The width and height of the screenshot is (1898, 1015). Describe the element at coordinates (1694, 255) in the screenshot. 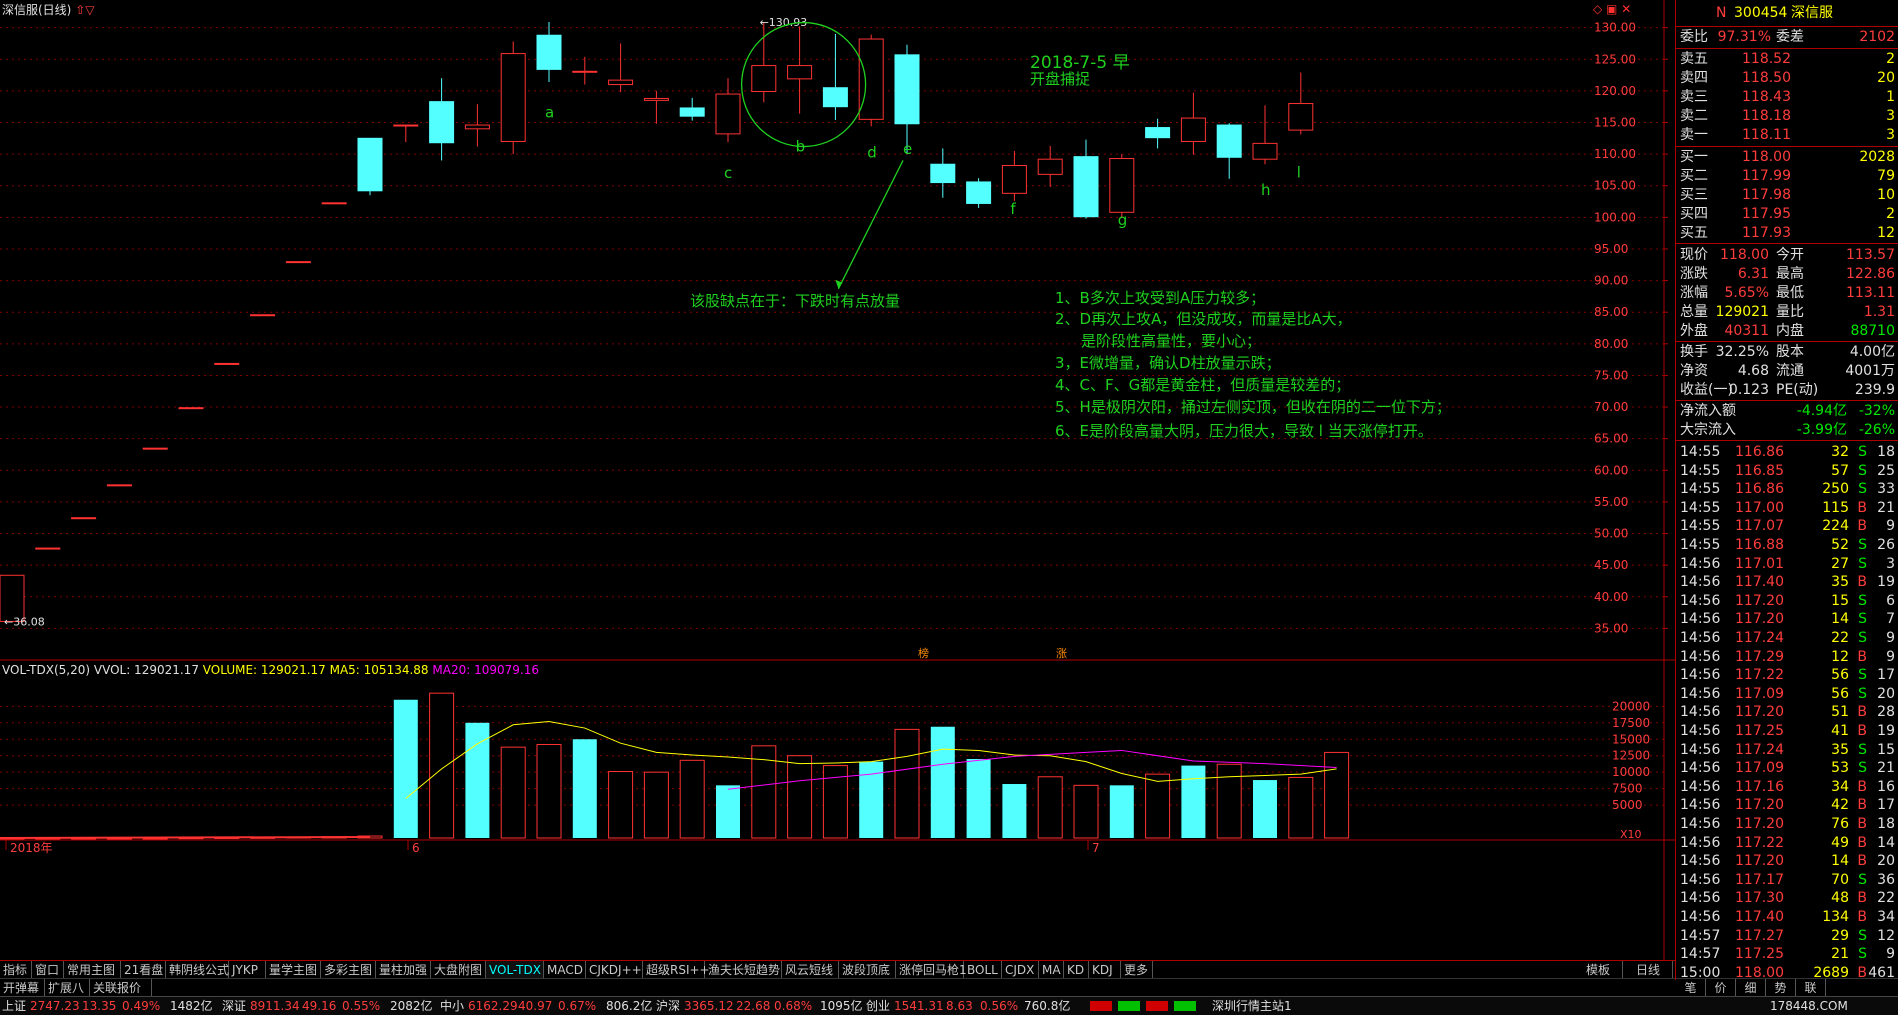

I see `quote-cell: 现价` at that location.